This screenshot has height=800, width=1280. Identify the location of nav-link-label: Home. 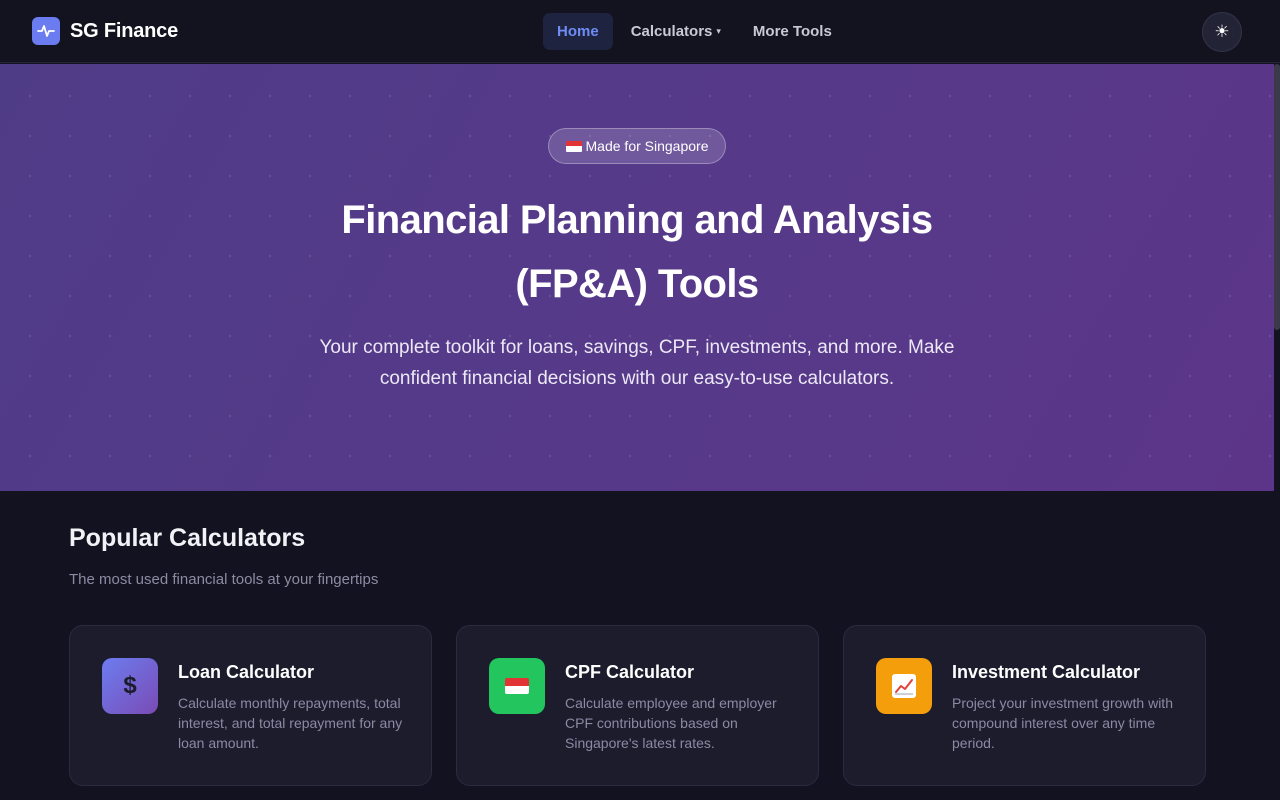
(578, 31).